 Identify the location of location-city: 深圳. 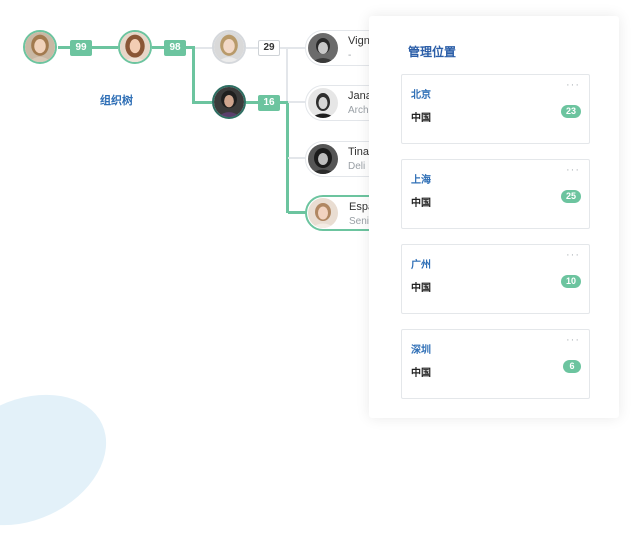
(421, 348).